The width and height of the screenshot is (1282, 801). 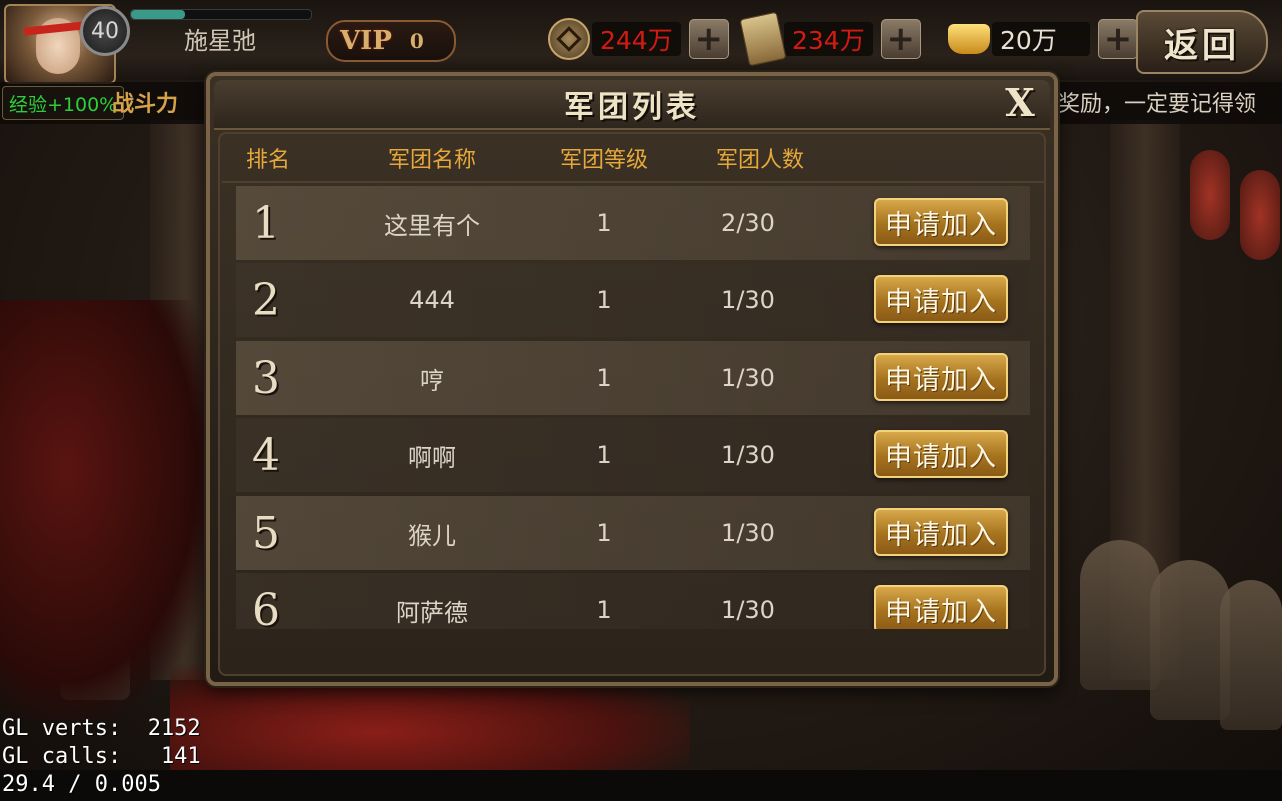 What do you see at coordinates (431, 160) in the screenshot?
I see `column-header-name: 军团名称` at bounding box center [431, 160].